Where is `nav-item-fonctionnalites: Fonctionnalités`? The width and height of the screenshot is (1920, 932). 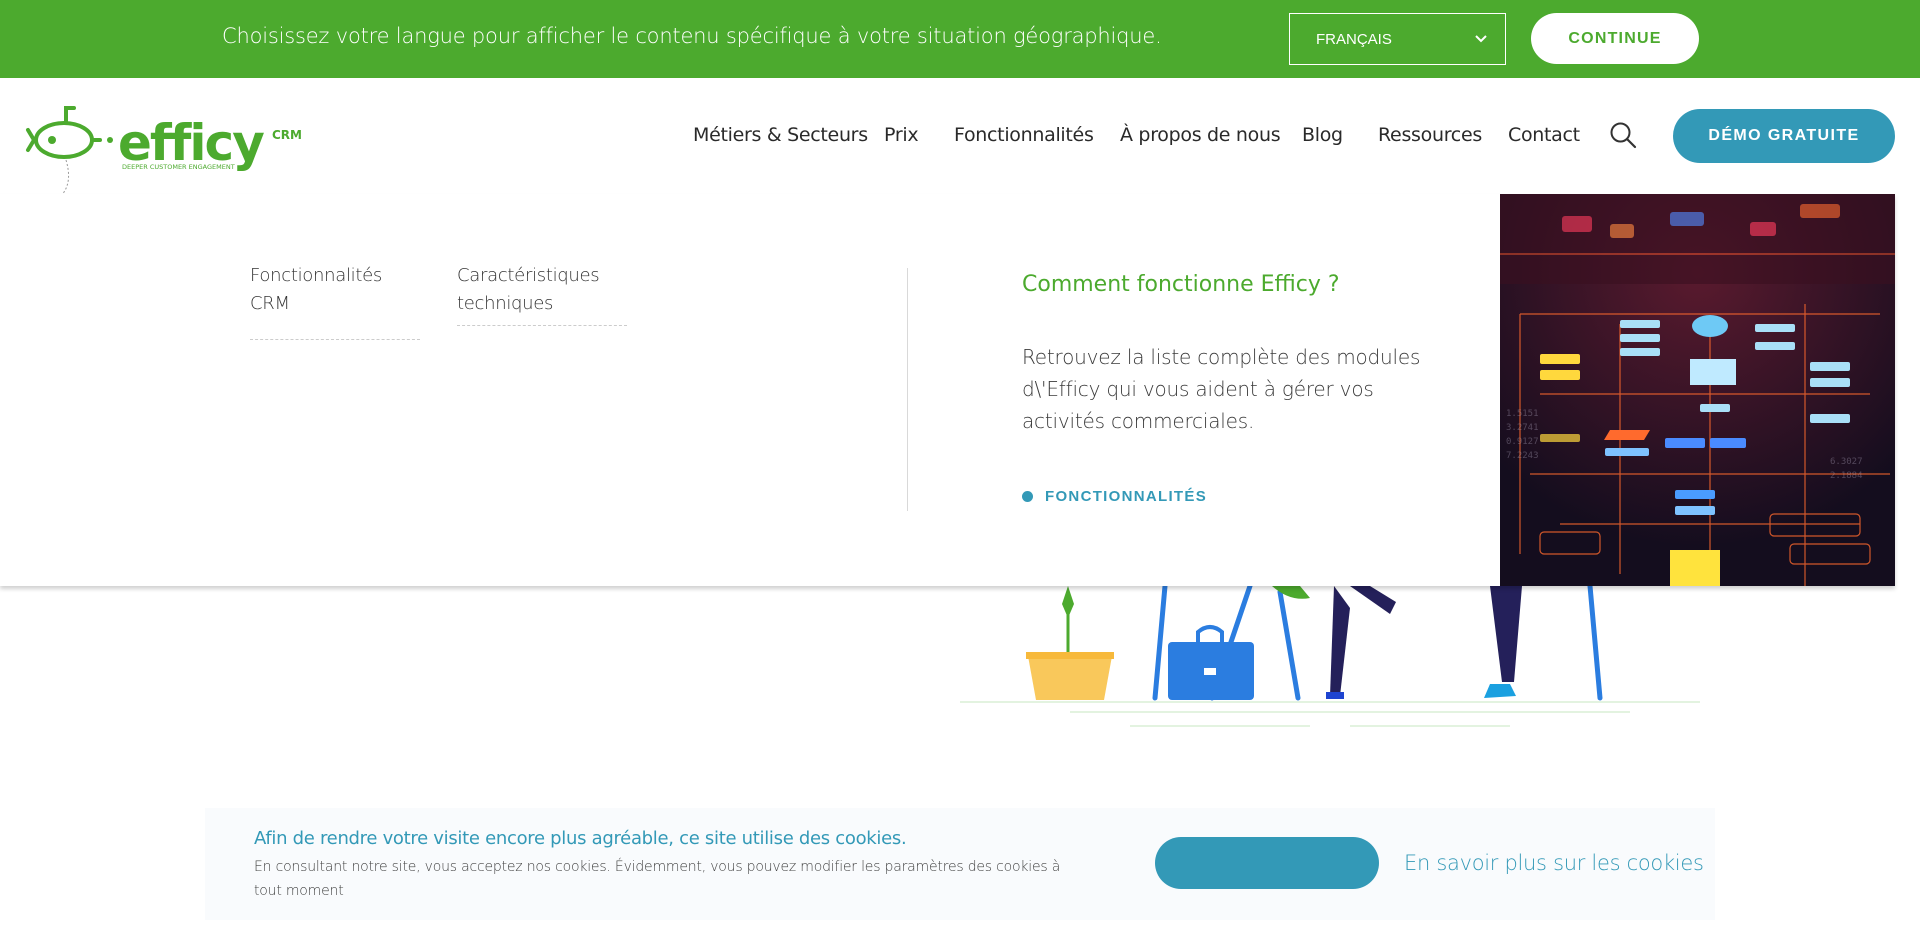 nav-item-fonctionnalites: Fonctionnalités is located at coordinates (1024, 135).